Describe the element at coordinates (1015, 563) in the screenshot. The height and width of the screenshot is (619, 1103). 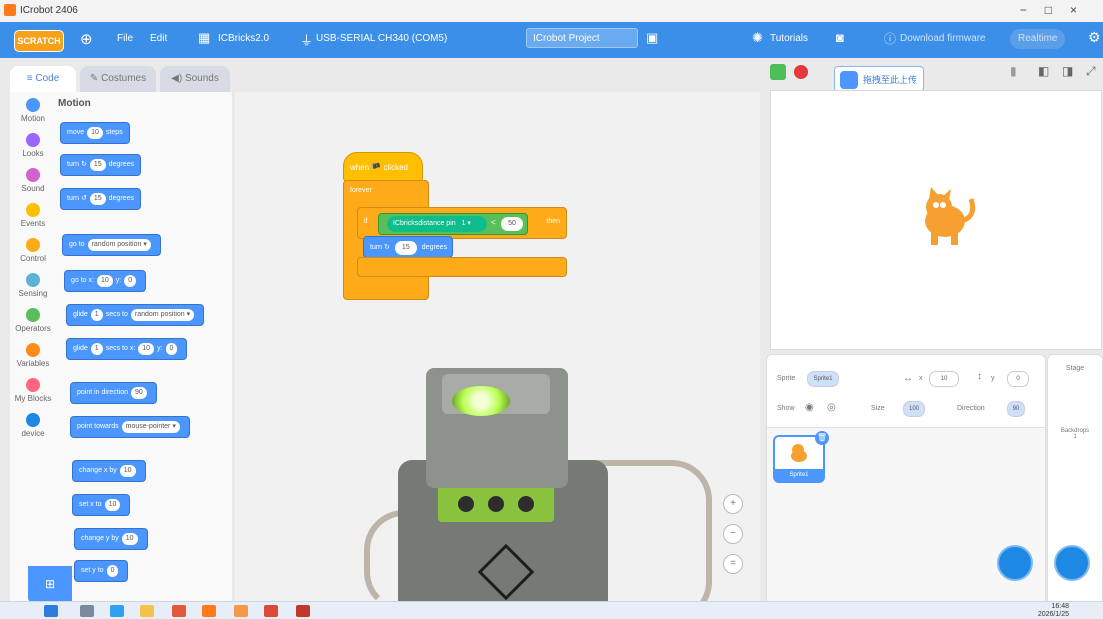
I see `choose-sprite-button` at that location.